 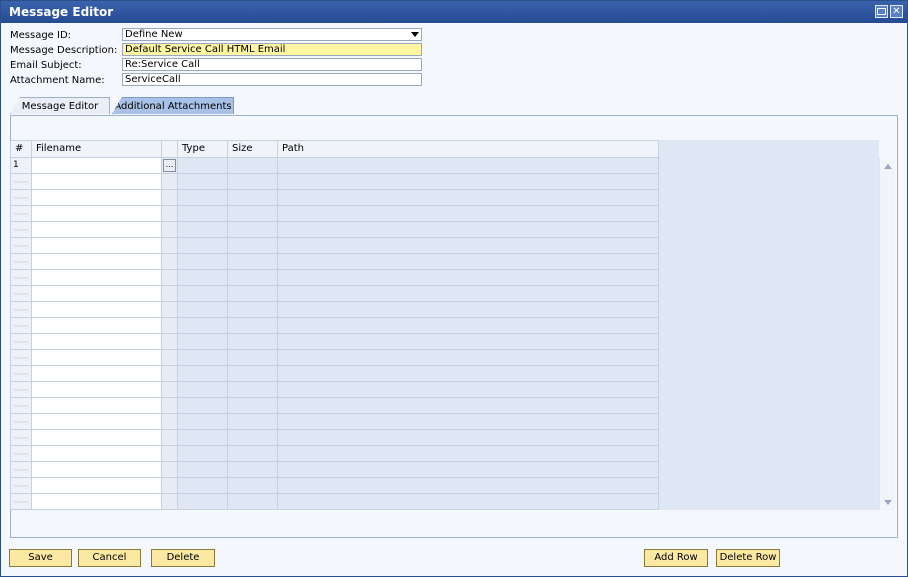 I want to click on message-id-dropdown: Define New, so click(x=272, y=34).